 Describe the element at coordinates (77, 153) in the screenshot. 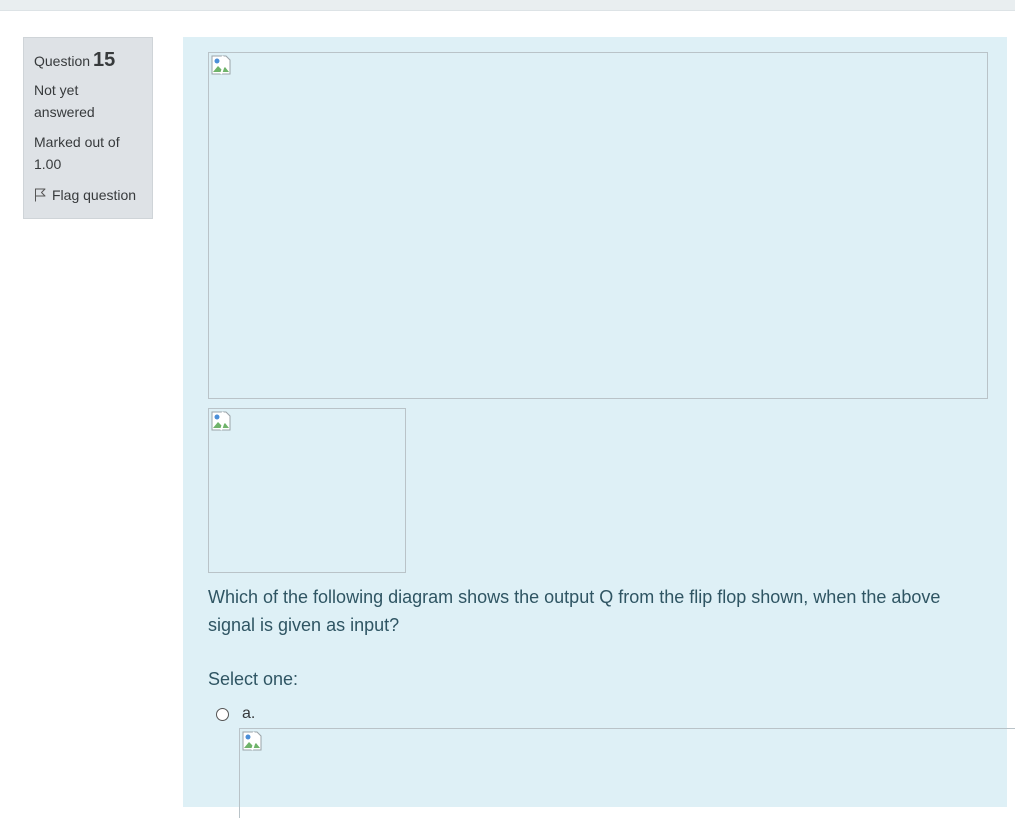

I see `question-grade: Marked out of 1.00` at that location.